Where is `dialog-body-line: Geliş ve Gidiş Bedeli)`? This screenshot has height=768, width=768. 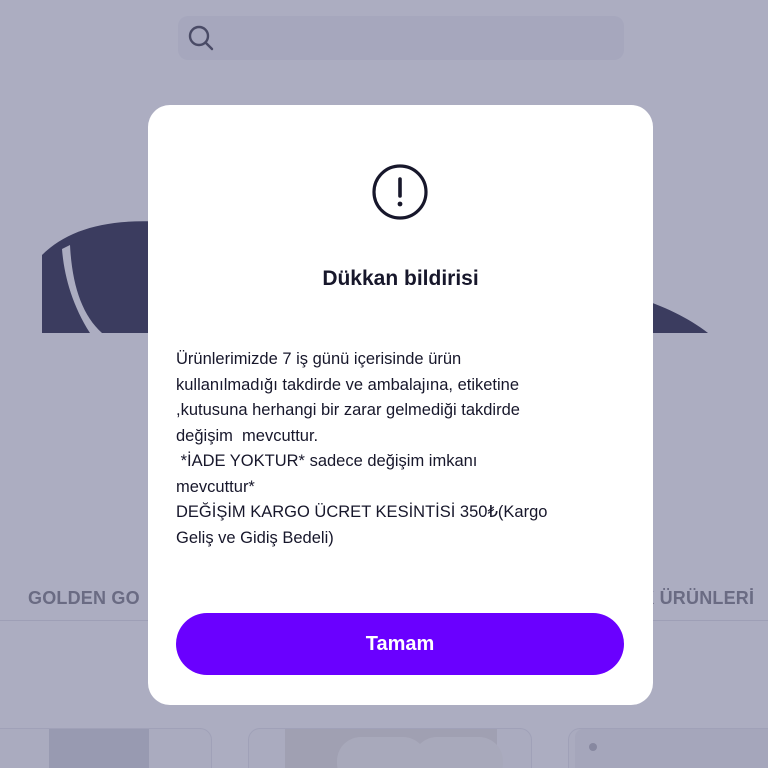 dialog-body-line: Geliş ve Gidiş Bedeli) is located at coordinates (255, 537).